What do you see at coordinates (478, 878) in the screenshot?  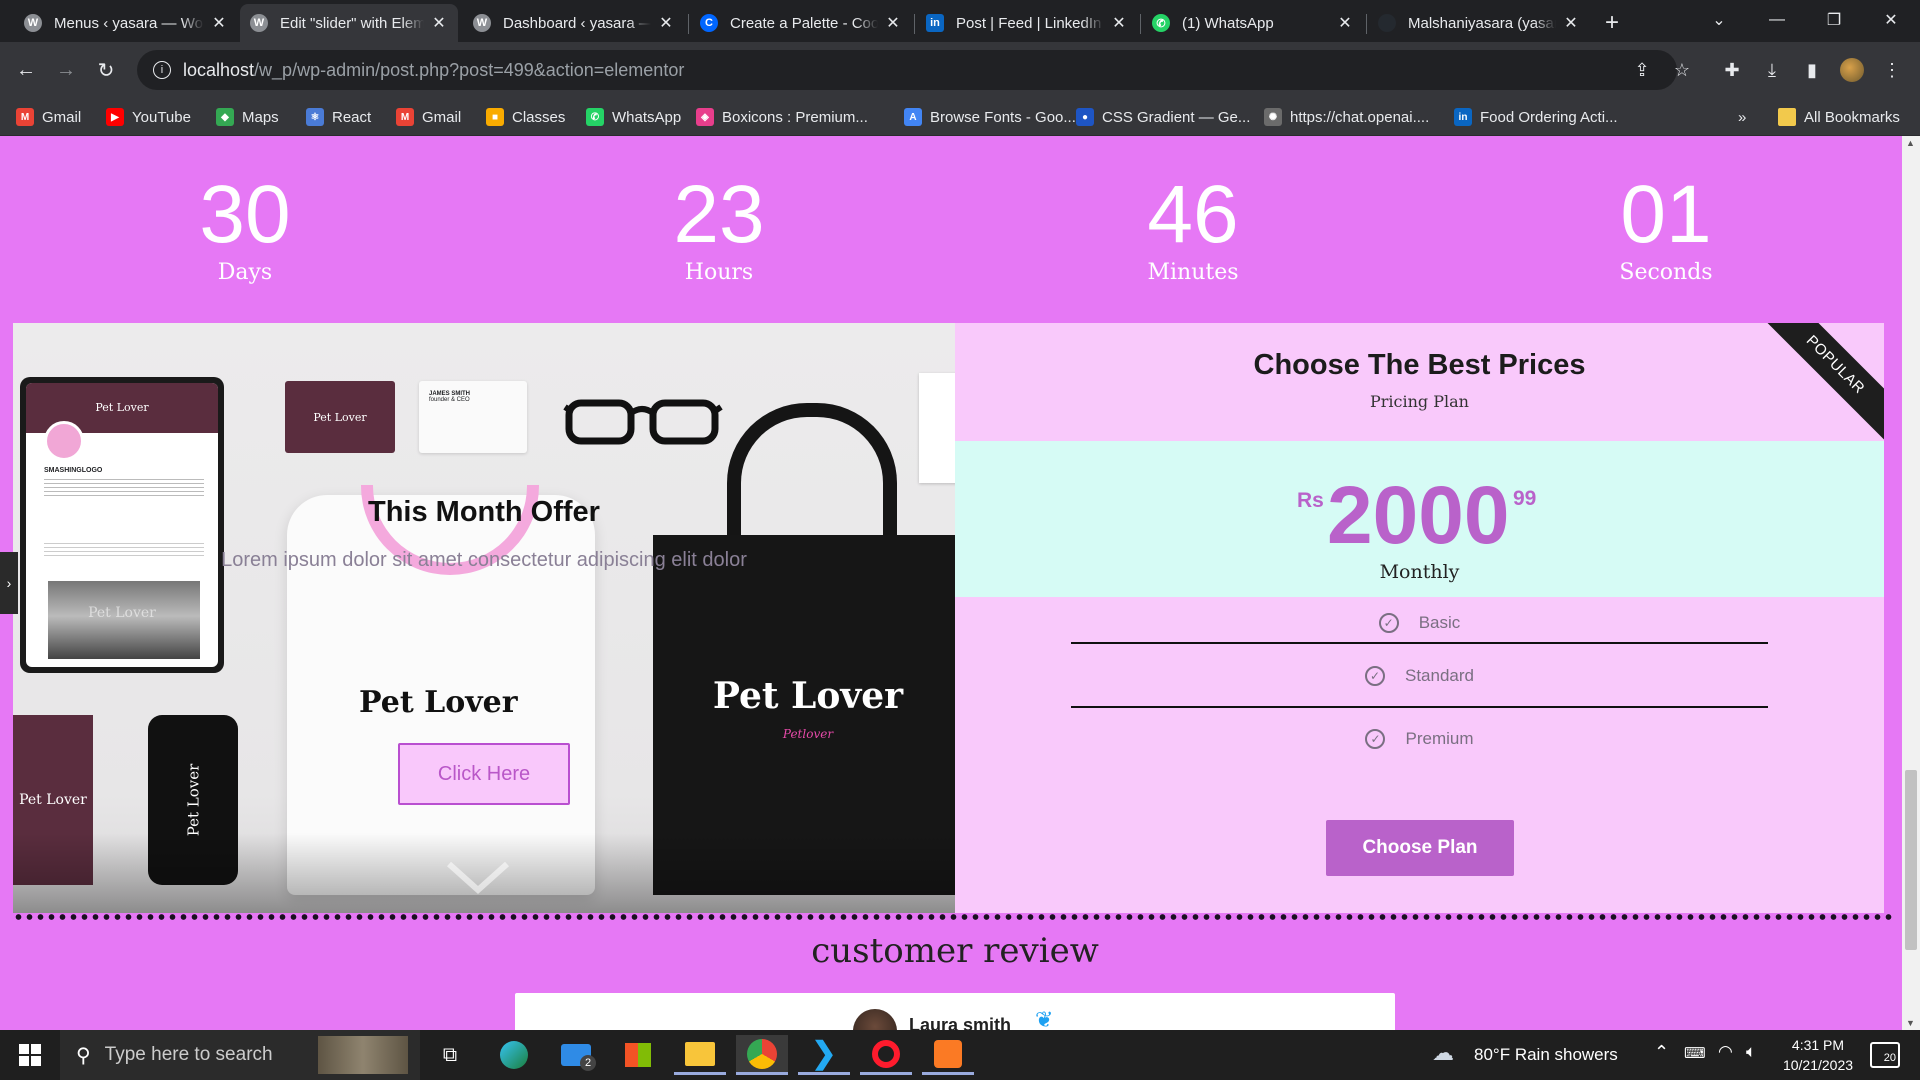 I see `chevron-down-icon` at bounding box center [478, 878].